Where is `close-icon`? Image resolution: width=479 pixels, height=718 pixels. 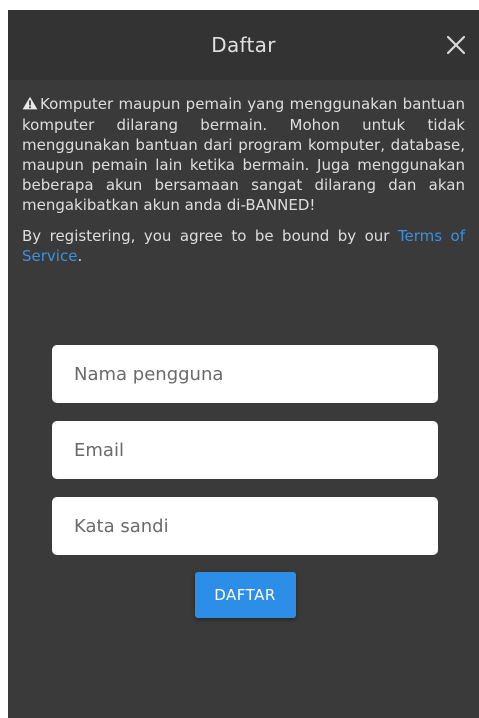 close-icon is located at coordinates (456, 45).